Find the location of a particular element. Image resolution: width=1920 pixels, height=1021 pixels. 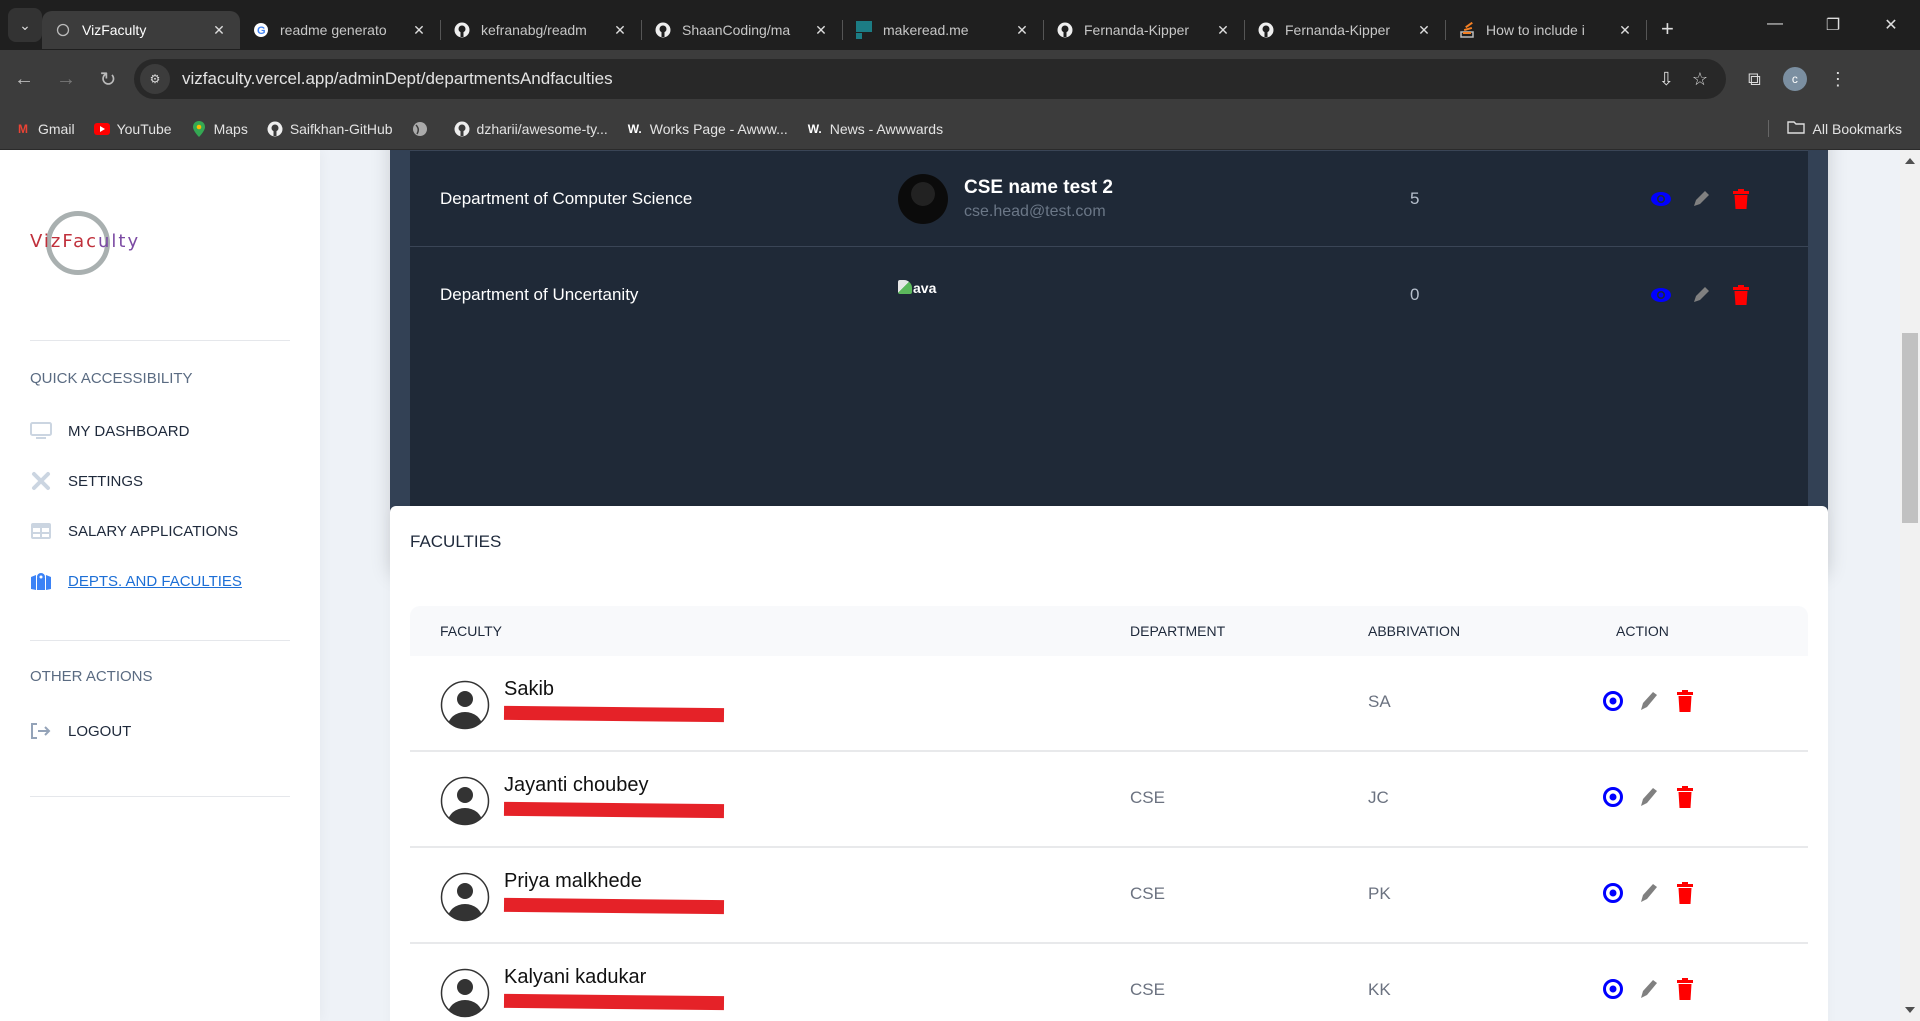

sidebar-item-label: DEPTS. AND FACULTIES is located at coordinates (155, 581).